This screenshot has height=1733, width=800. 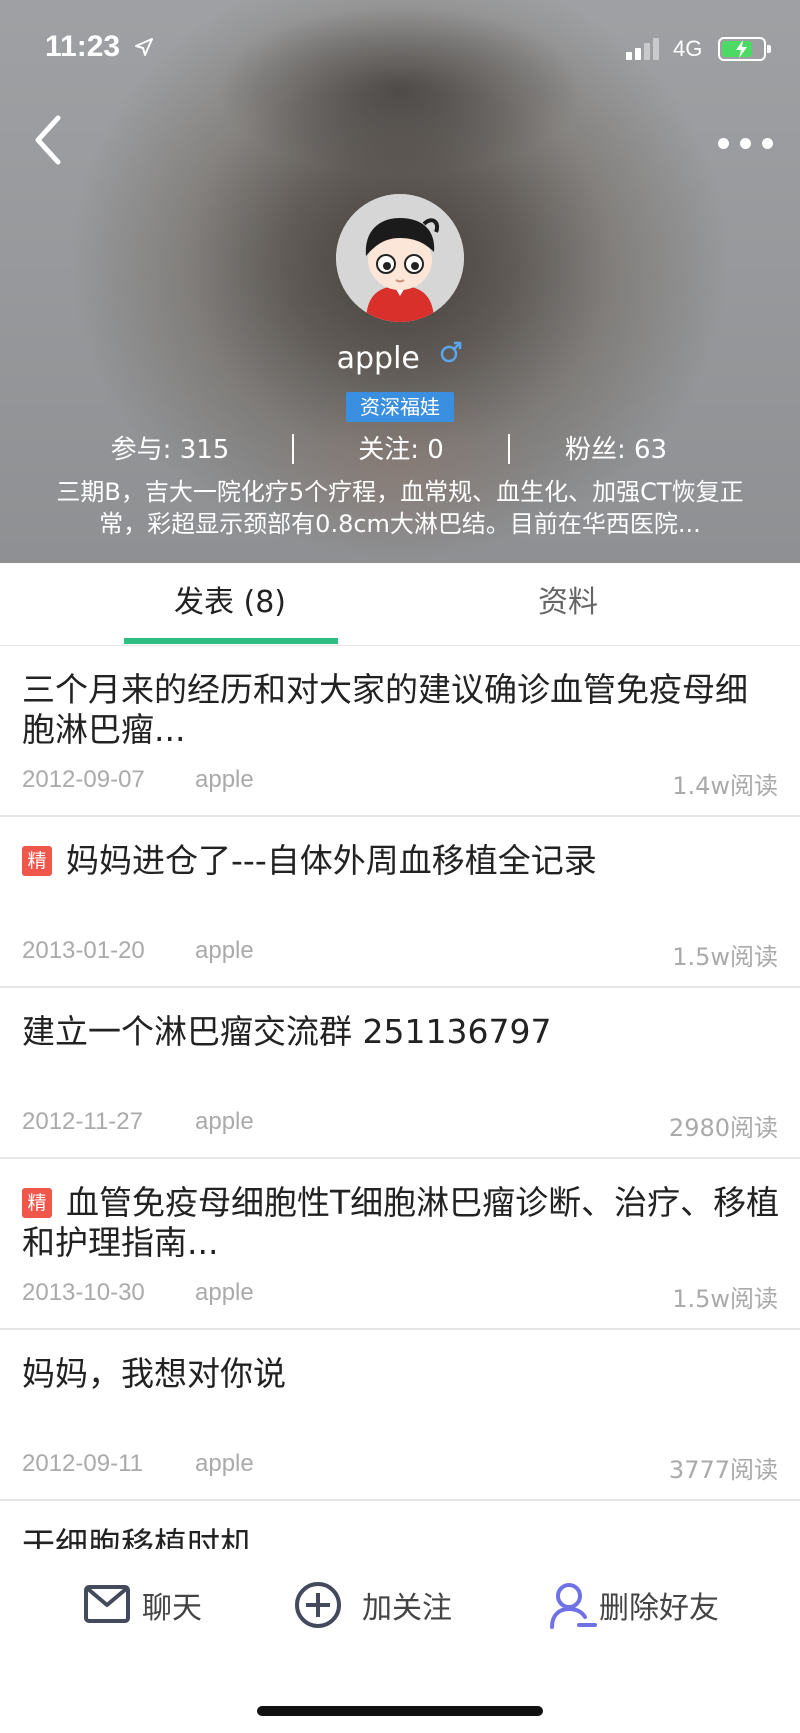 What do you see at coordinates (400, 604) in the screenshot?
I see `tab-bar: 发表 (8) 资料` at bounding box center [400, 604].